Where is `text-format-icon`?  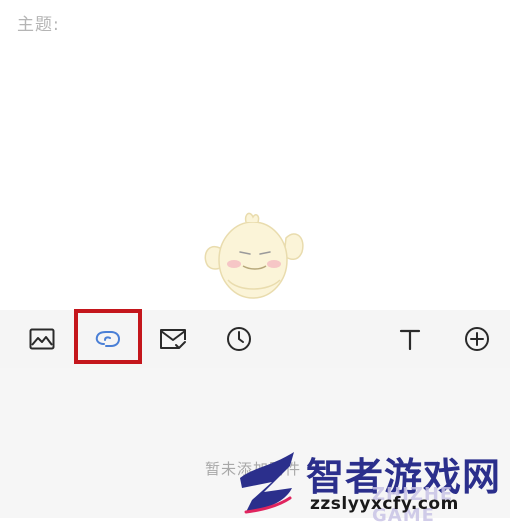
text-format-icon is located at coordinates (410, 339).